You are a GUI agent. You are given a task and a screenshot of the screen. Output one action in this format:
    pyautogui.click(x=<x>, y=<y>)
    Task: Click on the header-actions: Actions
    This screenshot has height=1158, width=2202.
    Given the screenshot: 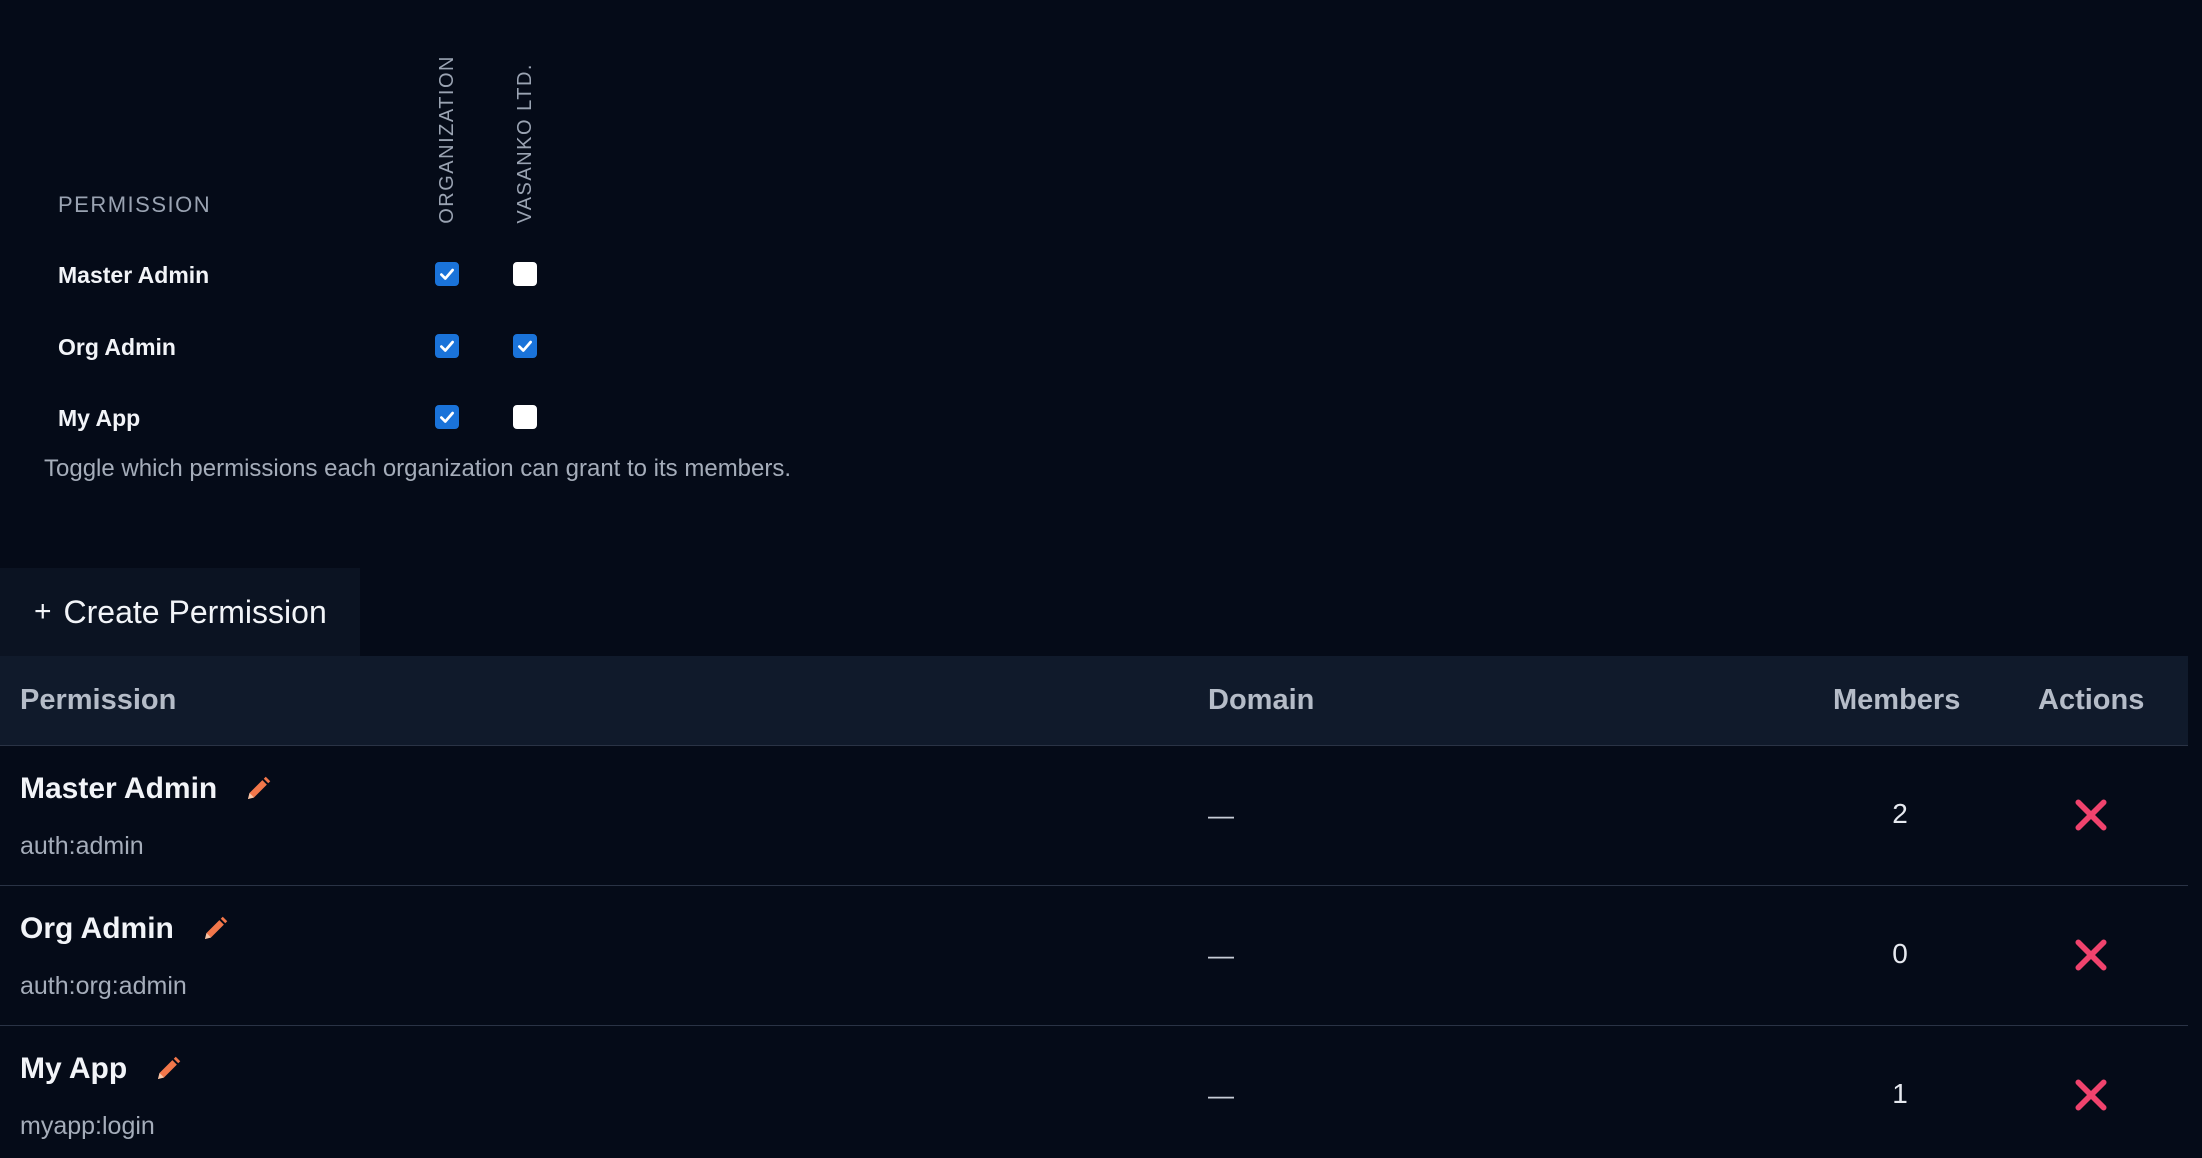 What is the action you would take?
    pyautogui.click(x=2091, y=700)
    